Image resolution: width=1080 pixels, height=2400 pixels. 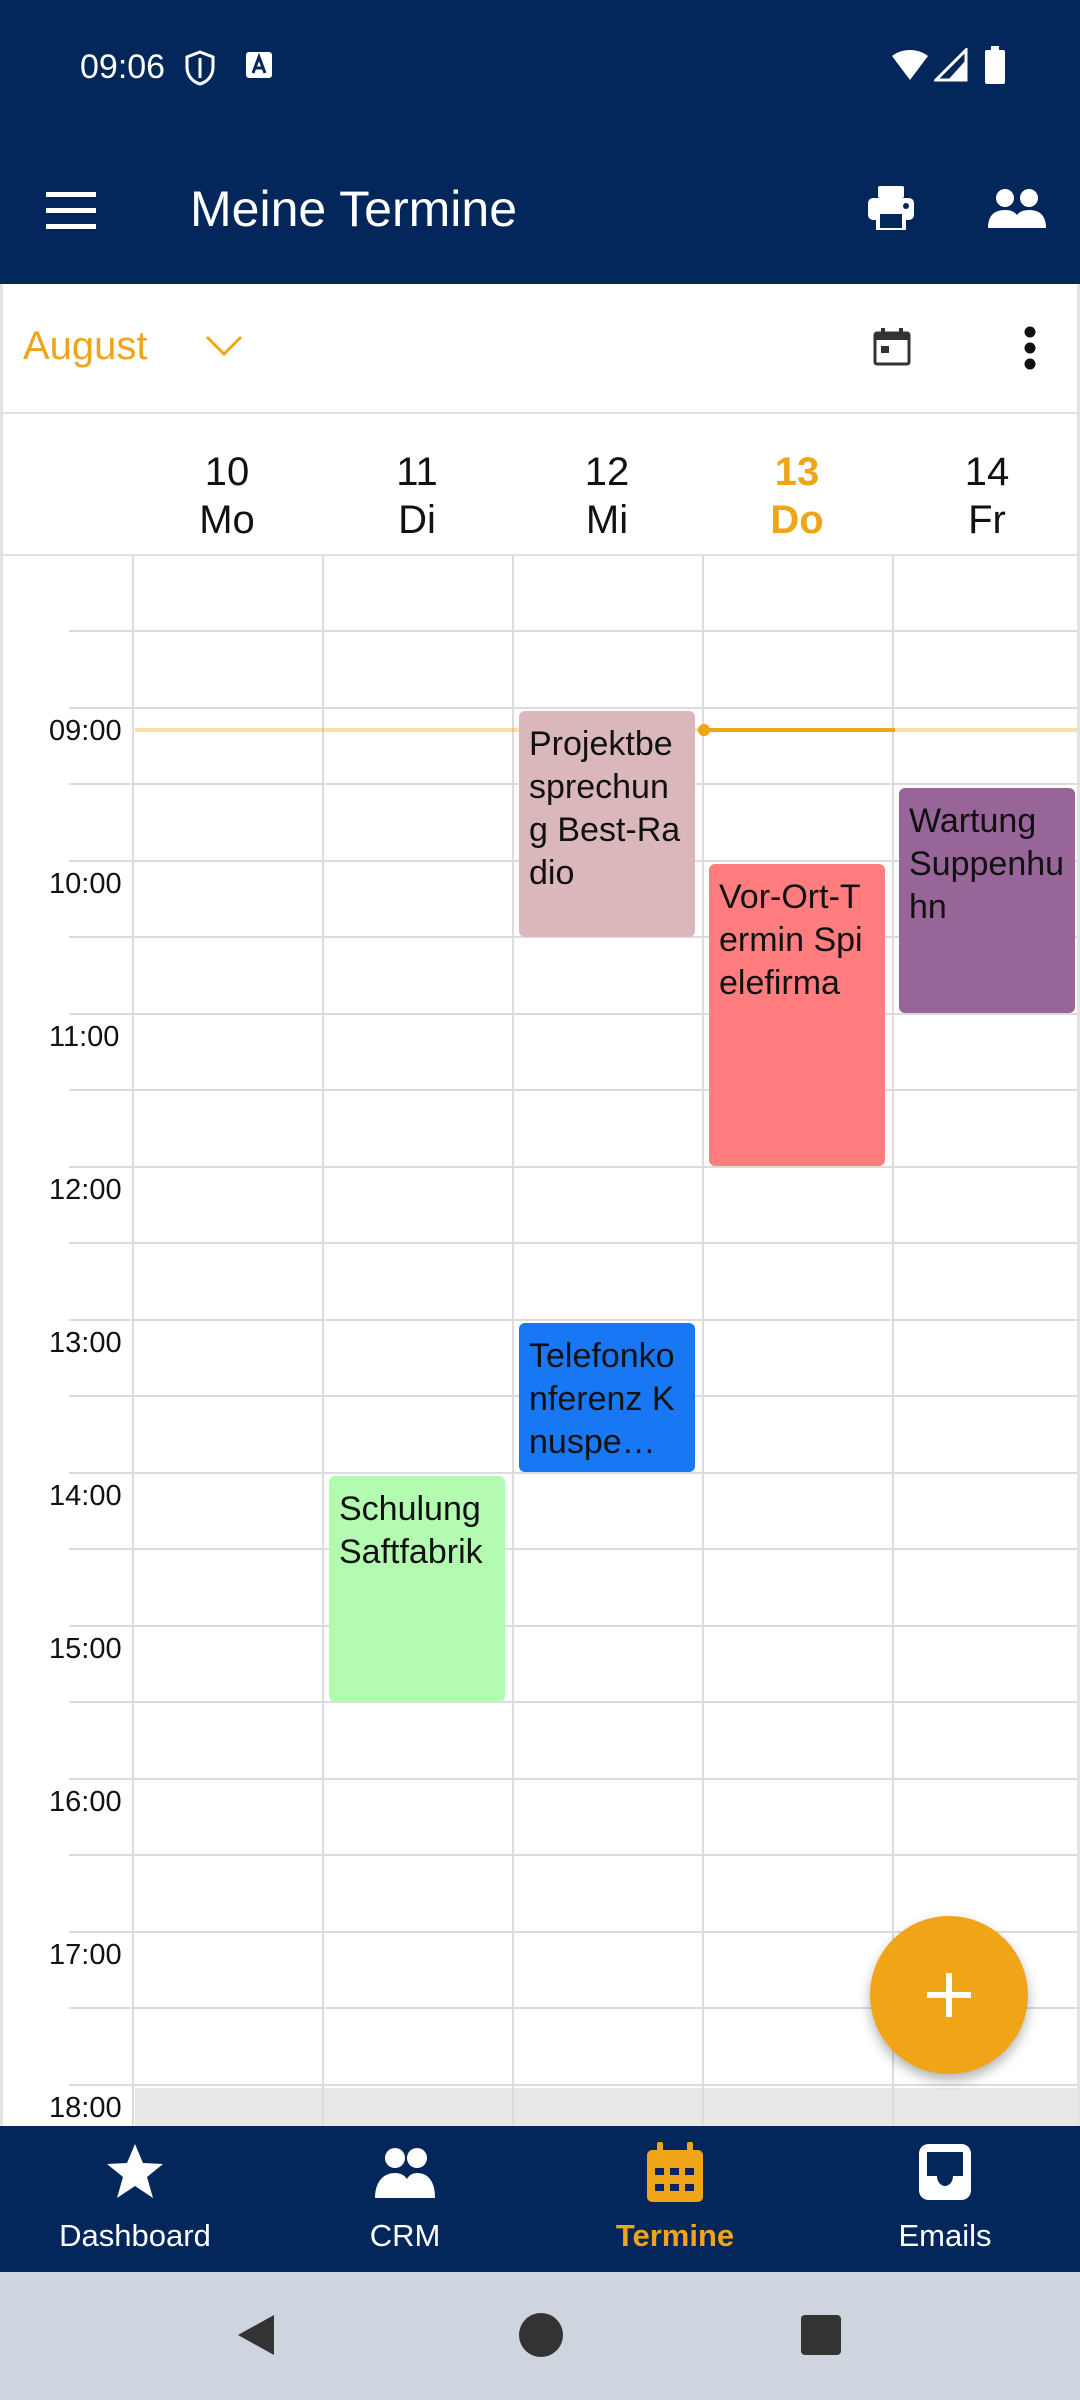 I want to click on day-header-di: 11 Di, so click(x=417, y=496).